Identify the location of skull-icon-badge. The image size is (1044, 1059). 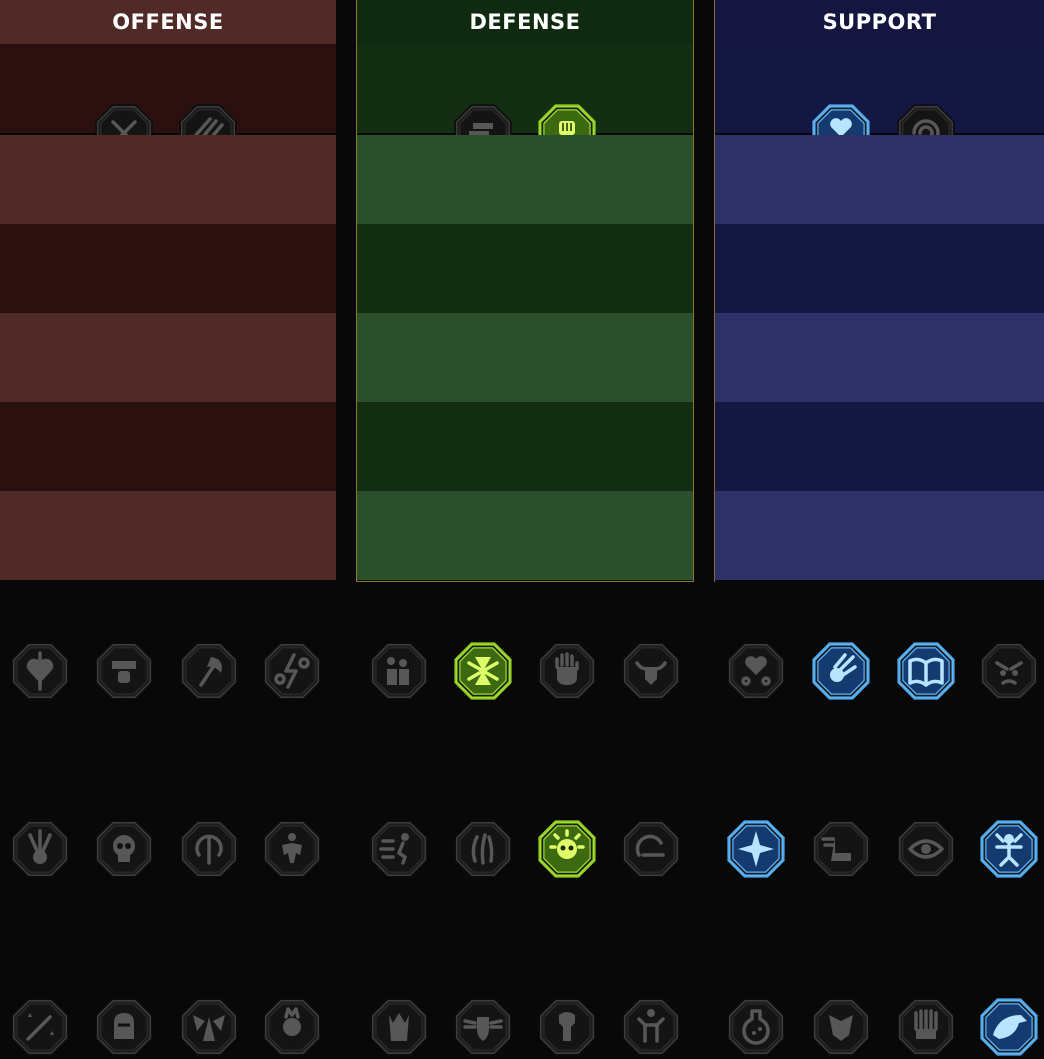
(124, 849).